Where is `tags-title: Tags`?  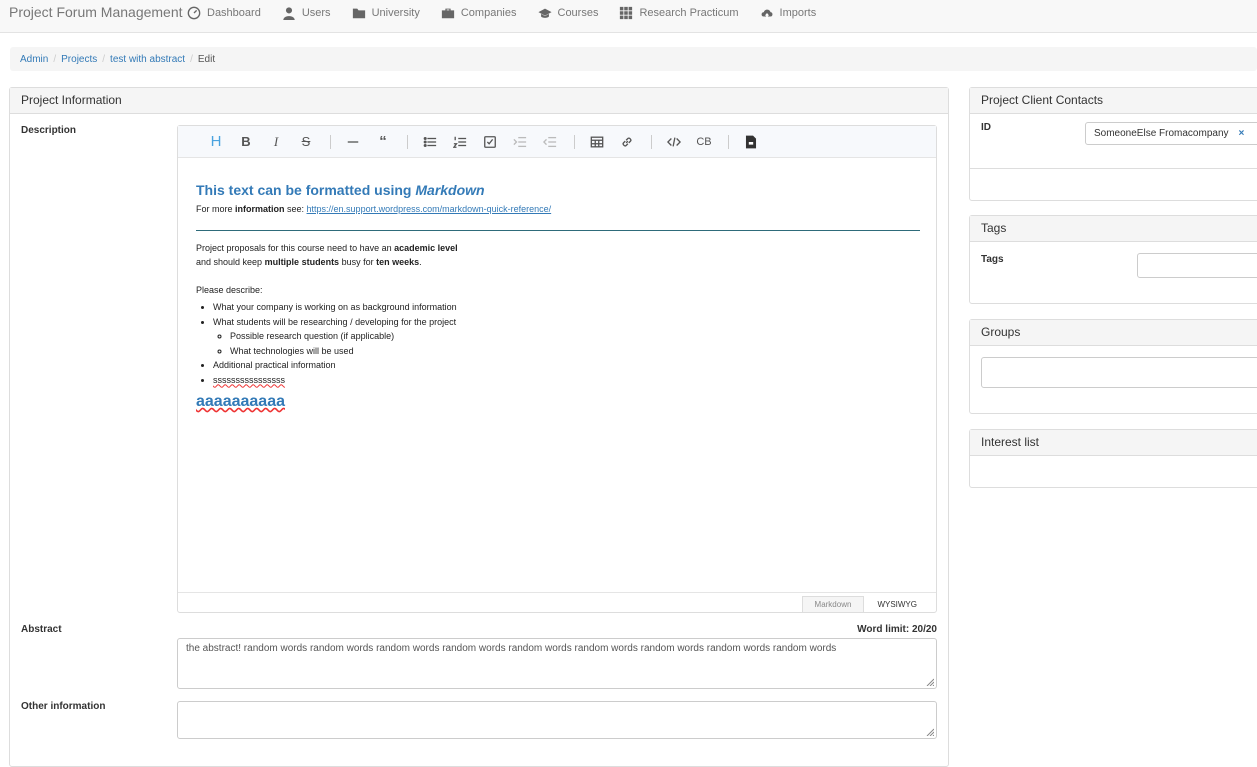
tags-title: Tags is located at coordinates (1113, 229).